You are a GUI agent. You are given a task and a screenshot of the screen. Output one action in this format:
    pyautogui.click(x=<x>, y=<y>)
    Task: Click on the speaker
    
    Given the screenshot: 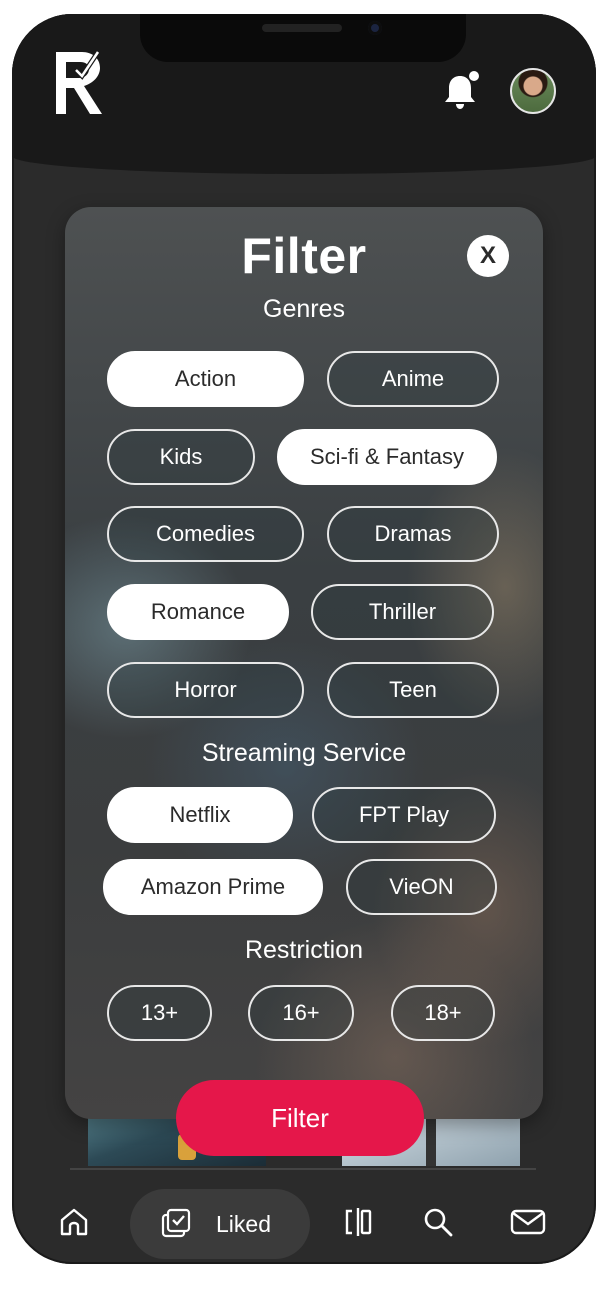 What is the action you would take?
    pyautogui.click(x=302, y=28)
    